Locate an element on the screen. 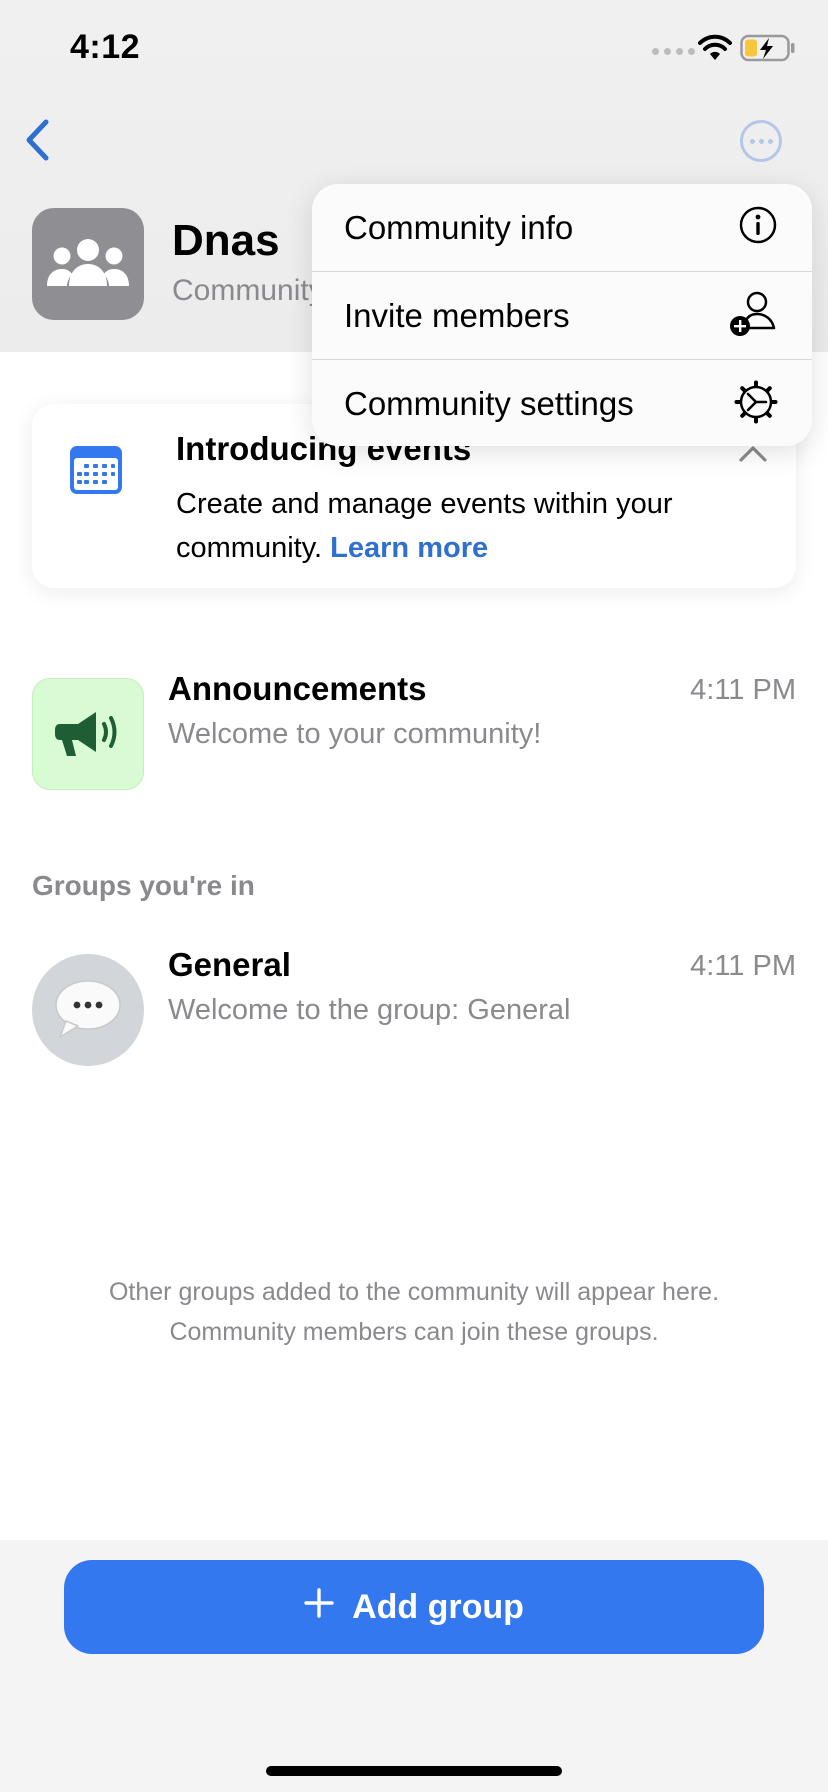 The image size is (828, 1792). announcements-time: 4:11 PM is located at coordinates (743, 690).